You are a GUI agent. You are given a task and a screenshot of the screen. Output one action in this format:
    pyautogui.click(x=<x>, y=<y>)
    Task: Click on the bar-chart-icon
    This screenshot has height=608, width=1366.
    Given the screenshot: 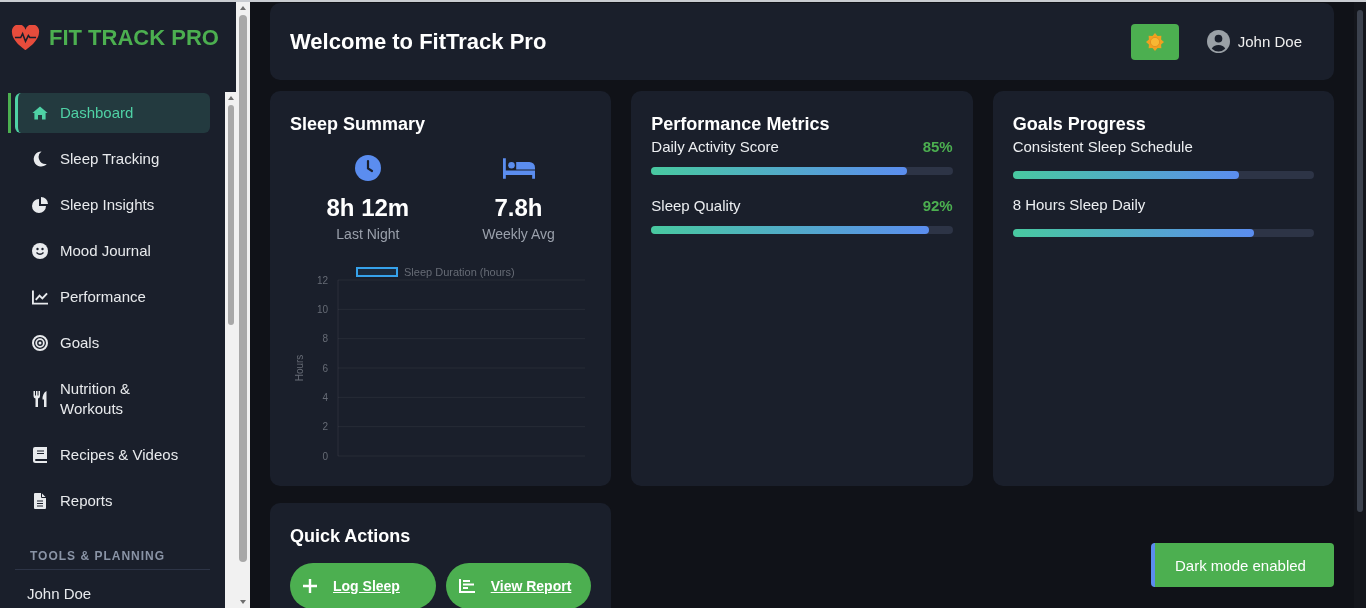 What is the action you would take?
    pyautogui.click(x=466, y=586)
    